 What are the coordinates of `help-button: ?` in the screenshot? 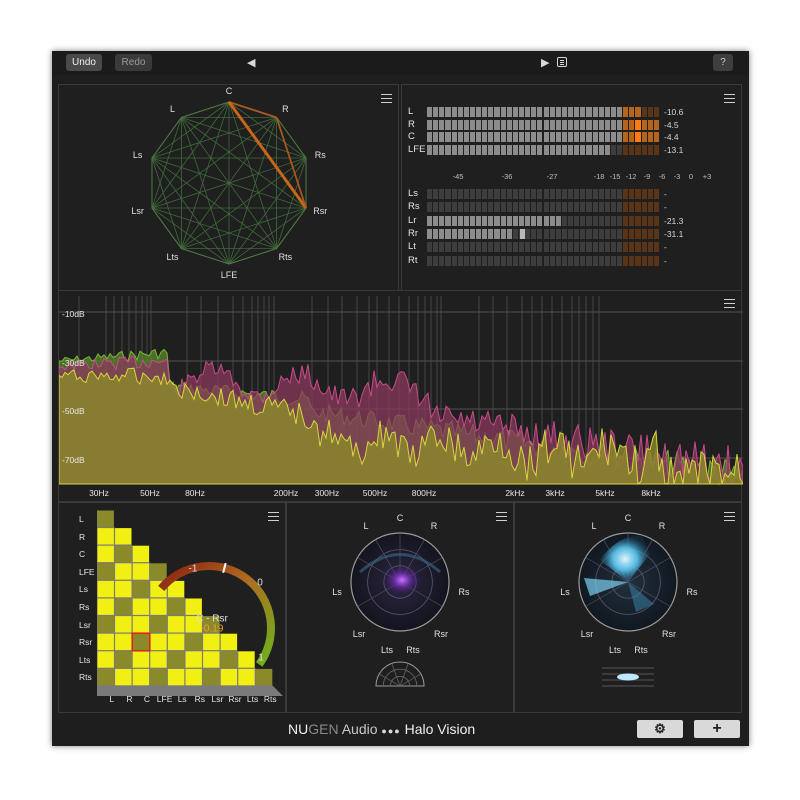 It's located at (723, 62).